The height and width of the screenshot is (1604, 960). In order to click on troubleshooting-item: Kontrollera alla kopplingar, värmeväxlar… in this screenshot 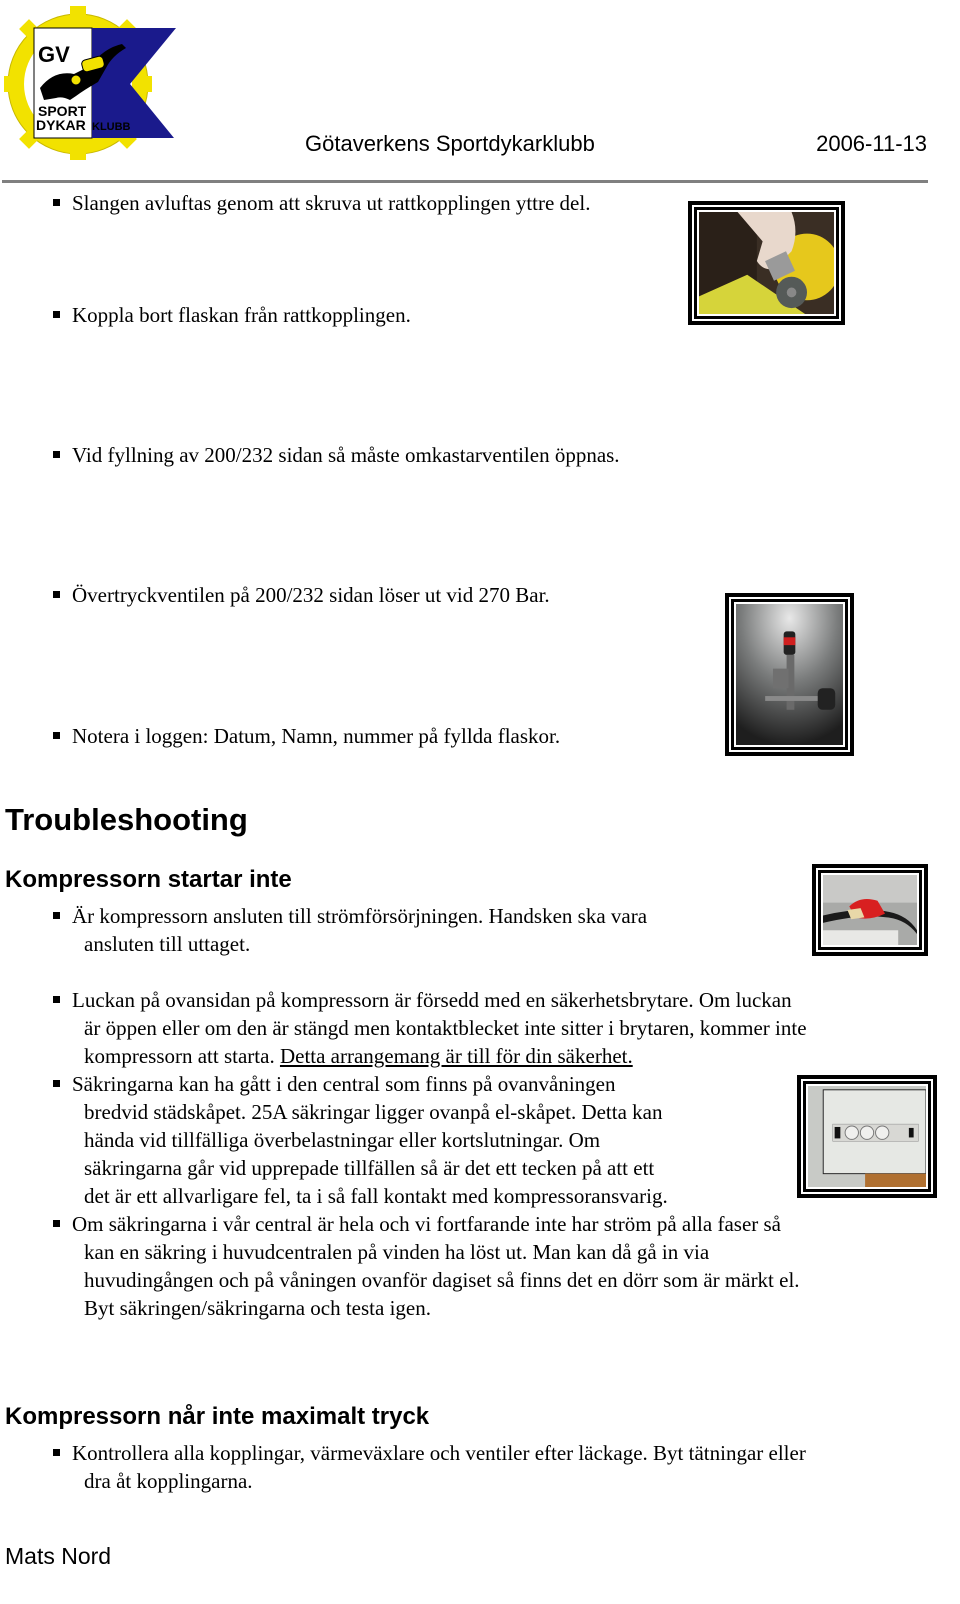, I will do `click(425, 1467)`.